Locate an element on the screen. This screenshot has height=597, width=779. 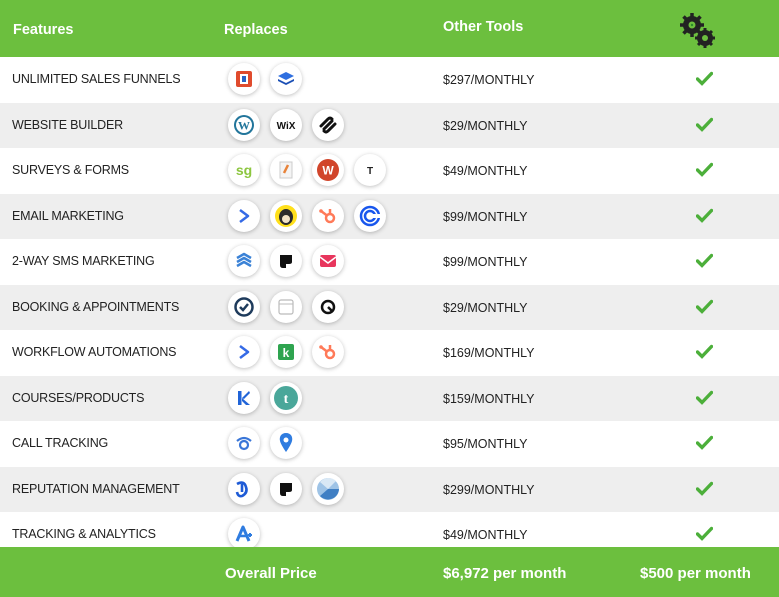
other-tools-price: $159/MONTHLY is located at coordinates (489, 398).